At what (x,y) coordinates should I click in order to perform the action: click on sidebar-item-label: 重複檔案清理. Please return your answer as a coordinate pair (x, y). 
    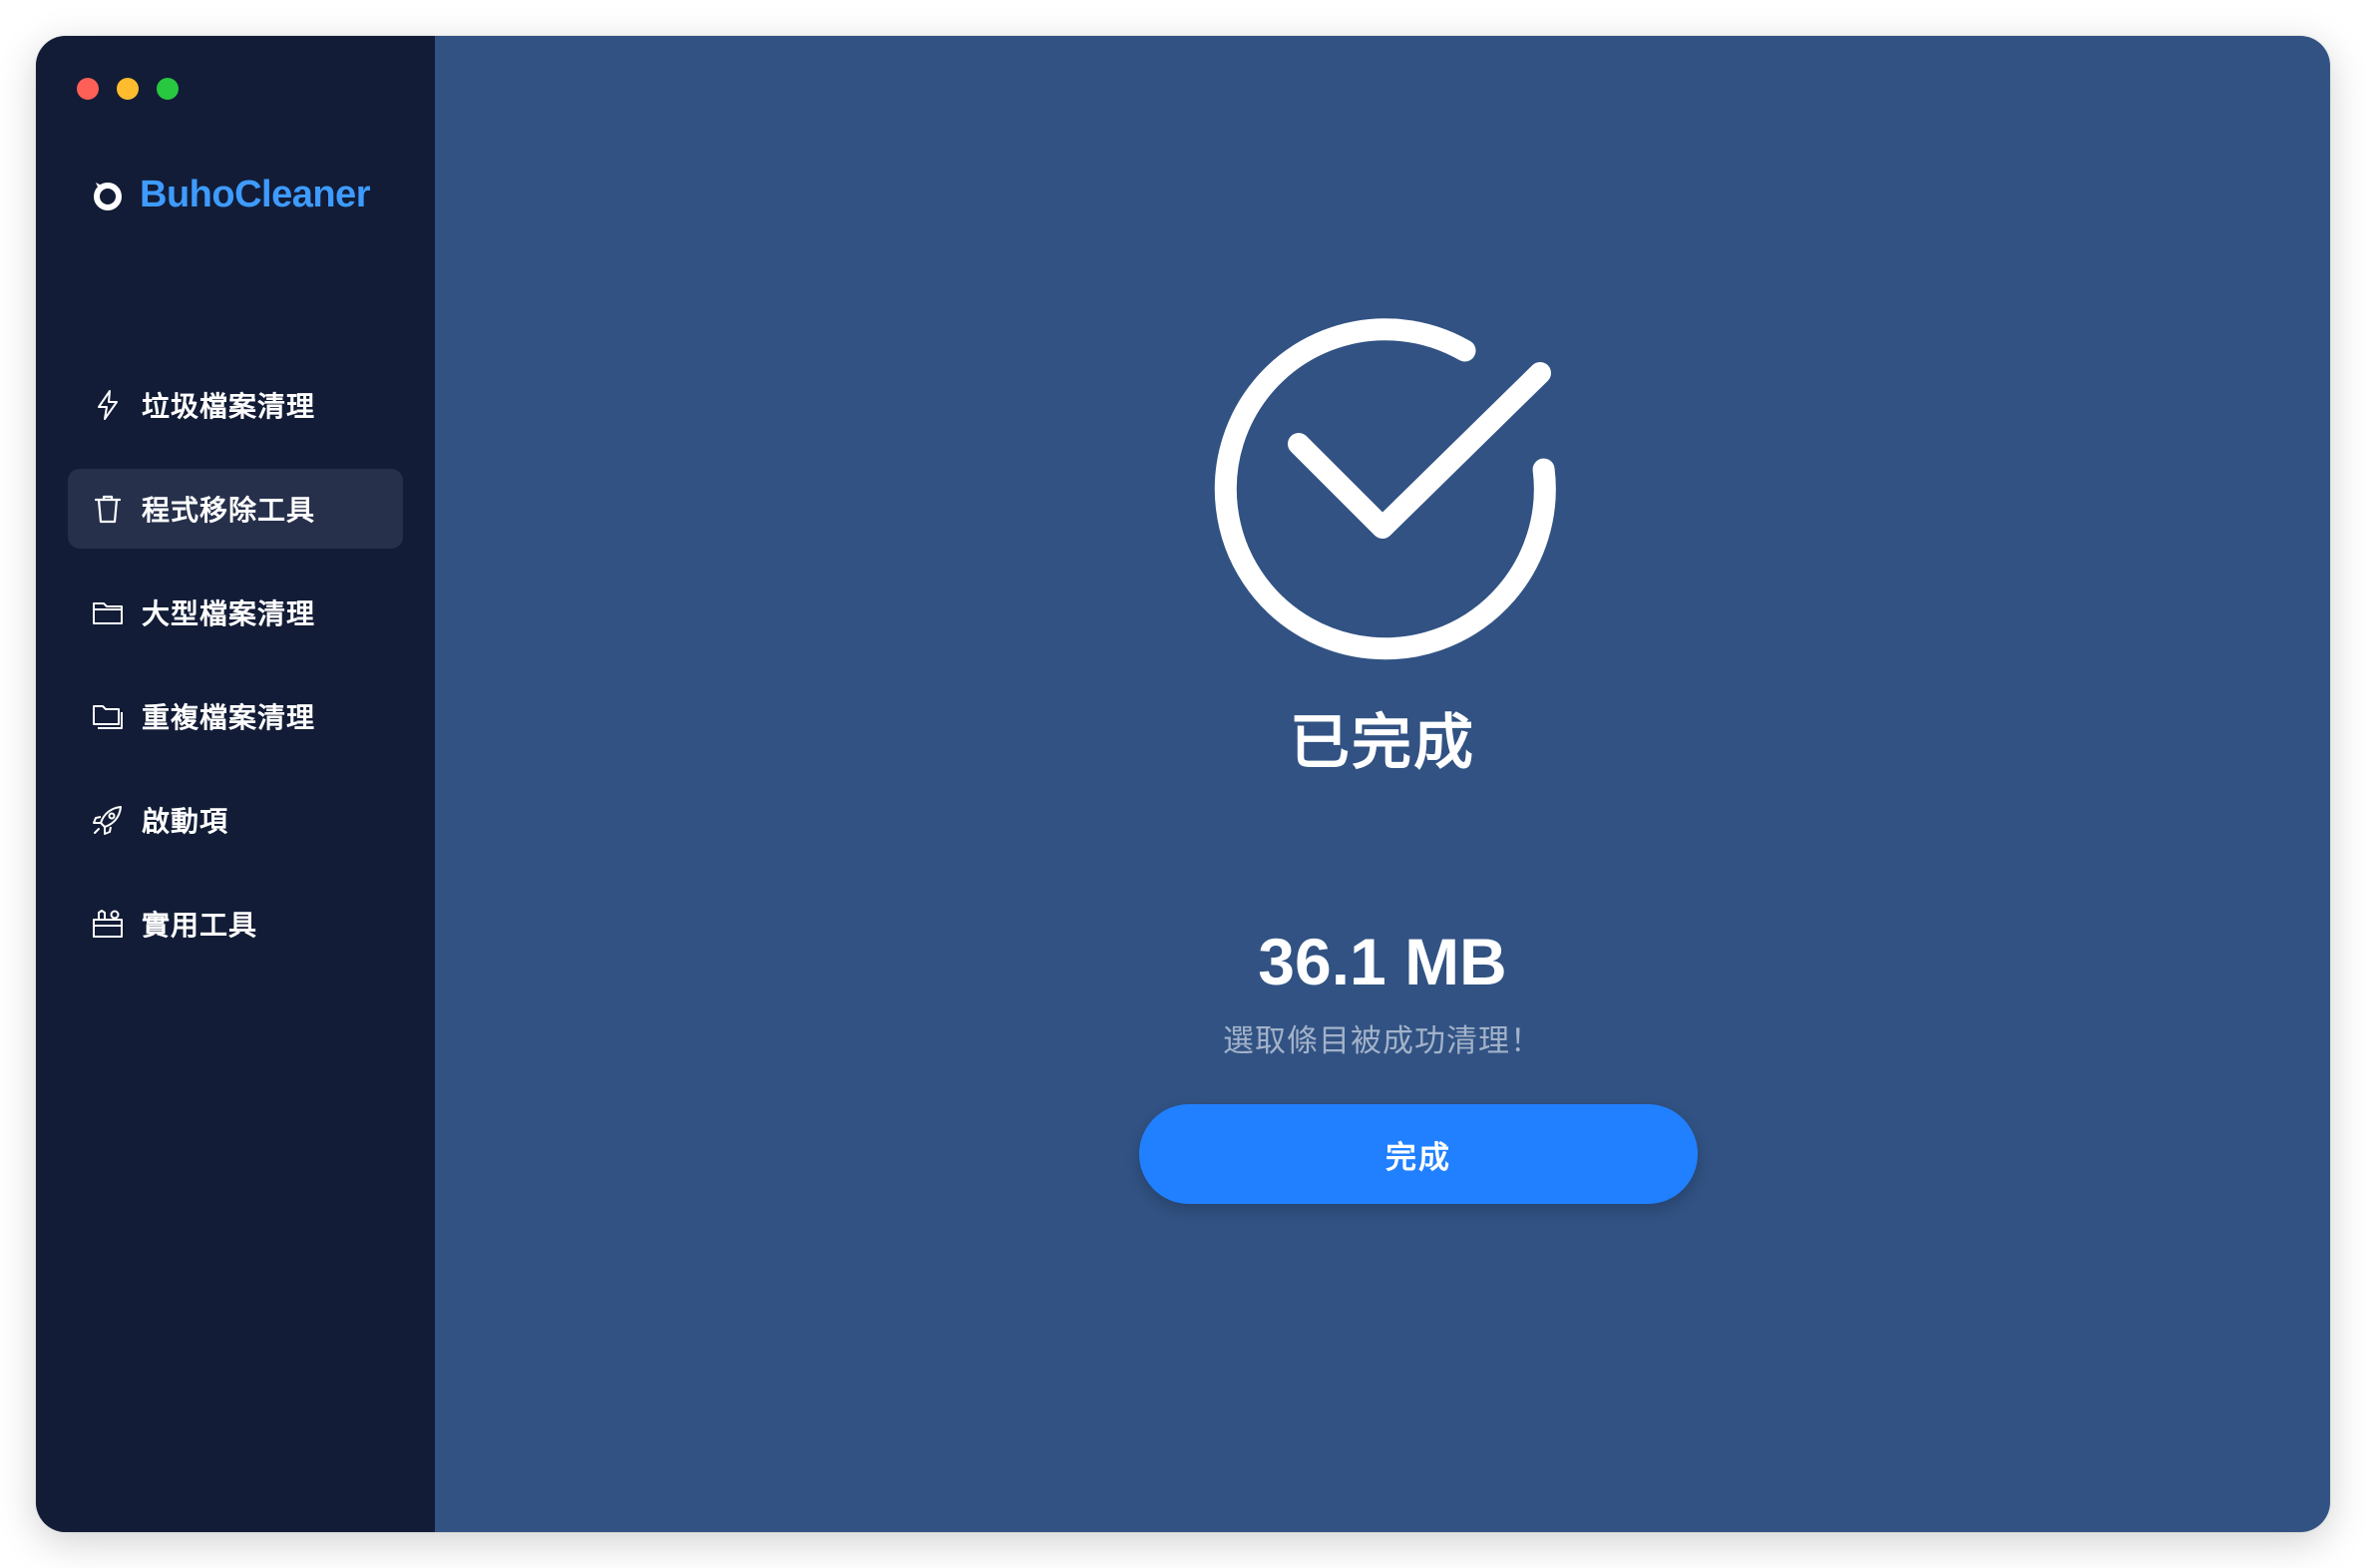
    Looking at the image, I should click on (229, 718).